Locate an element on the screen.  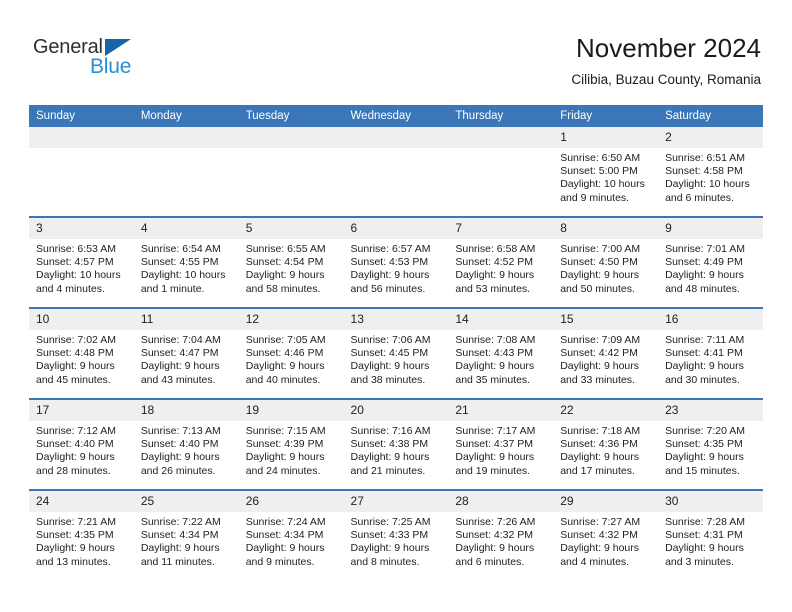
day-number: 16 is located at coordinates (710, 319).